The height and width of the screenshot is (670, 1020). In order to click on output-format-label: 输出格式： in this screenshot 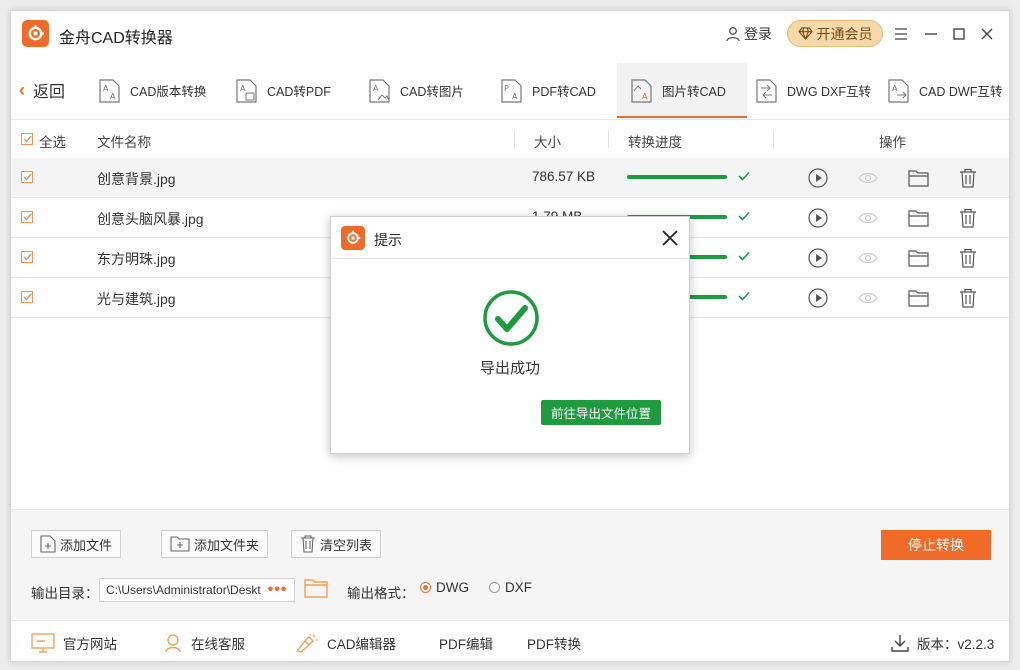, I will do `click(381, 593)`.